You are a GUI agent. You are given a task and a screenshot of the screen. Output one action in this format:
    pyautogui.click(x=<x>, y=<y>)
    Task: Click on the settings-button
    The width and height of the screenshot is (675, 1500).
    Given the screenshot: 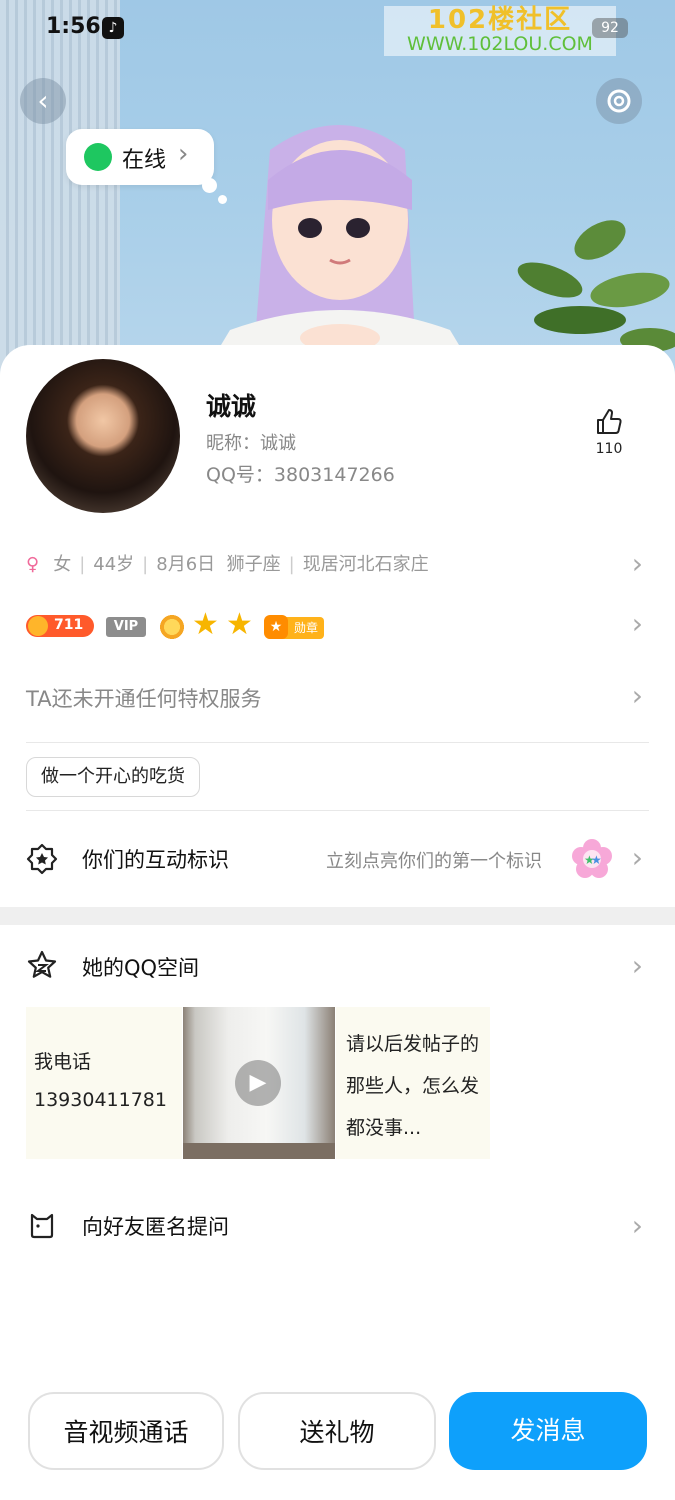 What is the action you would take?
    pyautogui.click(x=619, y=101)
    